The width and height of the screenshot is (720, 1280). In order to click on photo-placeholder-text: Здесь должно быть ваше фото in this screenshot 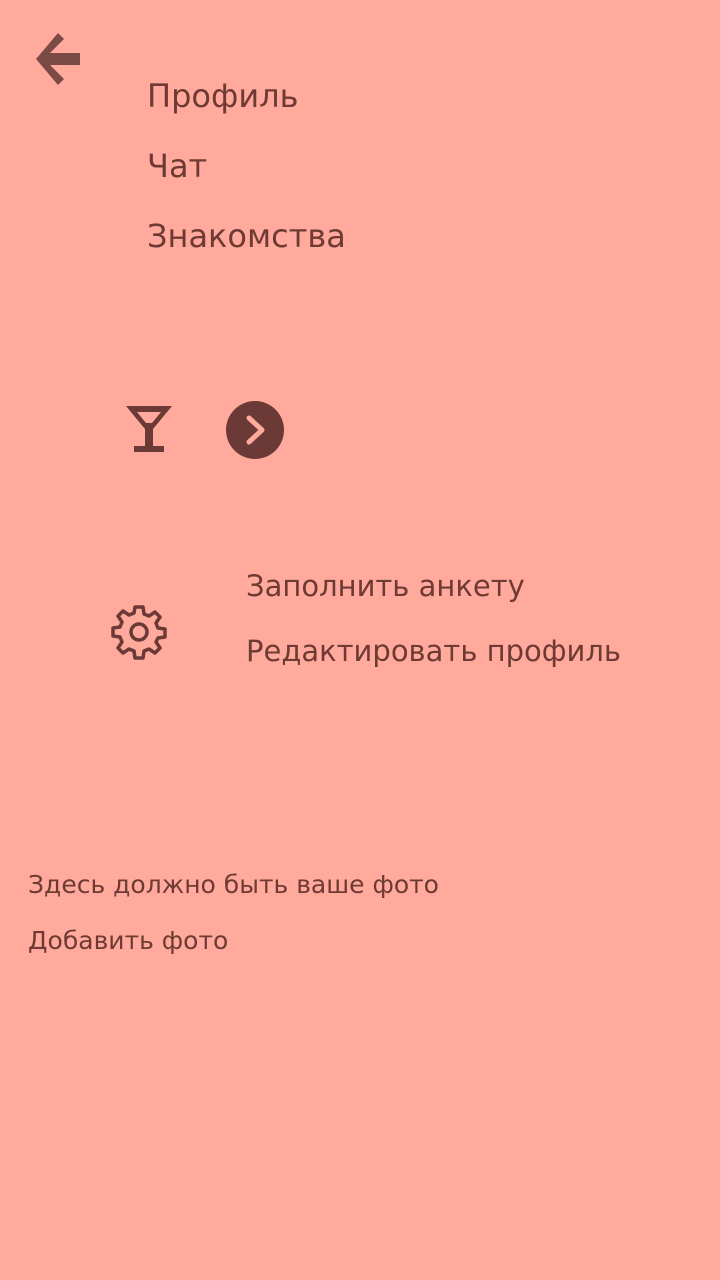, I will do `click(233, 884)`.